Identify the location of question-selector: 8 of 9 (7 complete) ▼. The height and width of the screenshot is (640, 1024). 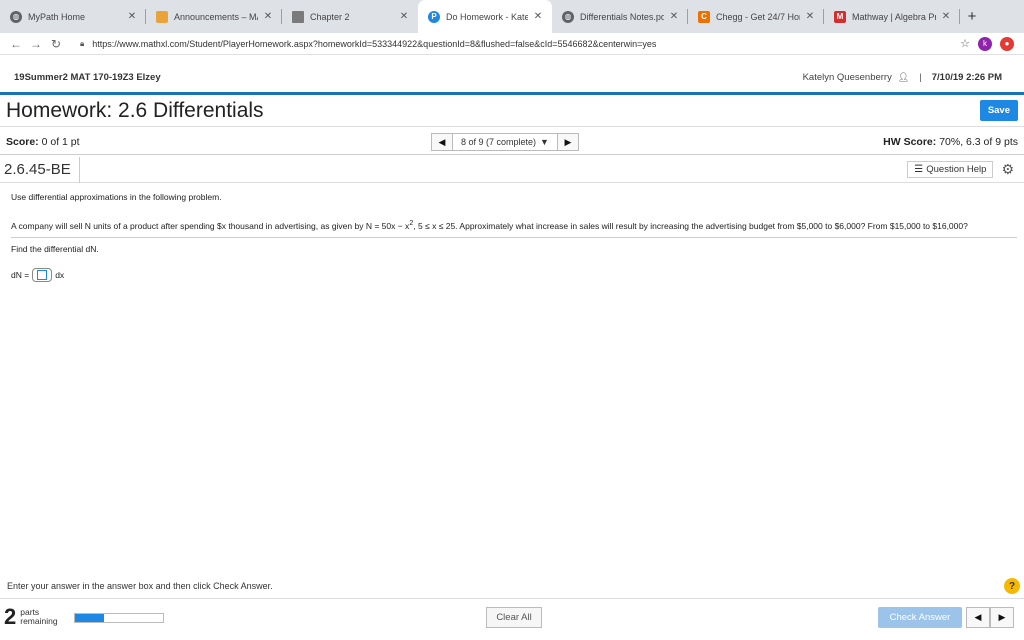
(505, 142).